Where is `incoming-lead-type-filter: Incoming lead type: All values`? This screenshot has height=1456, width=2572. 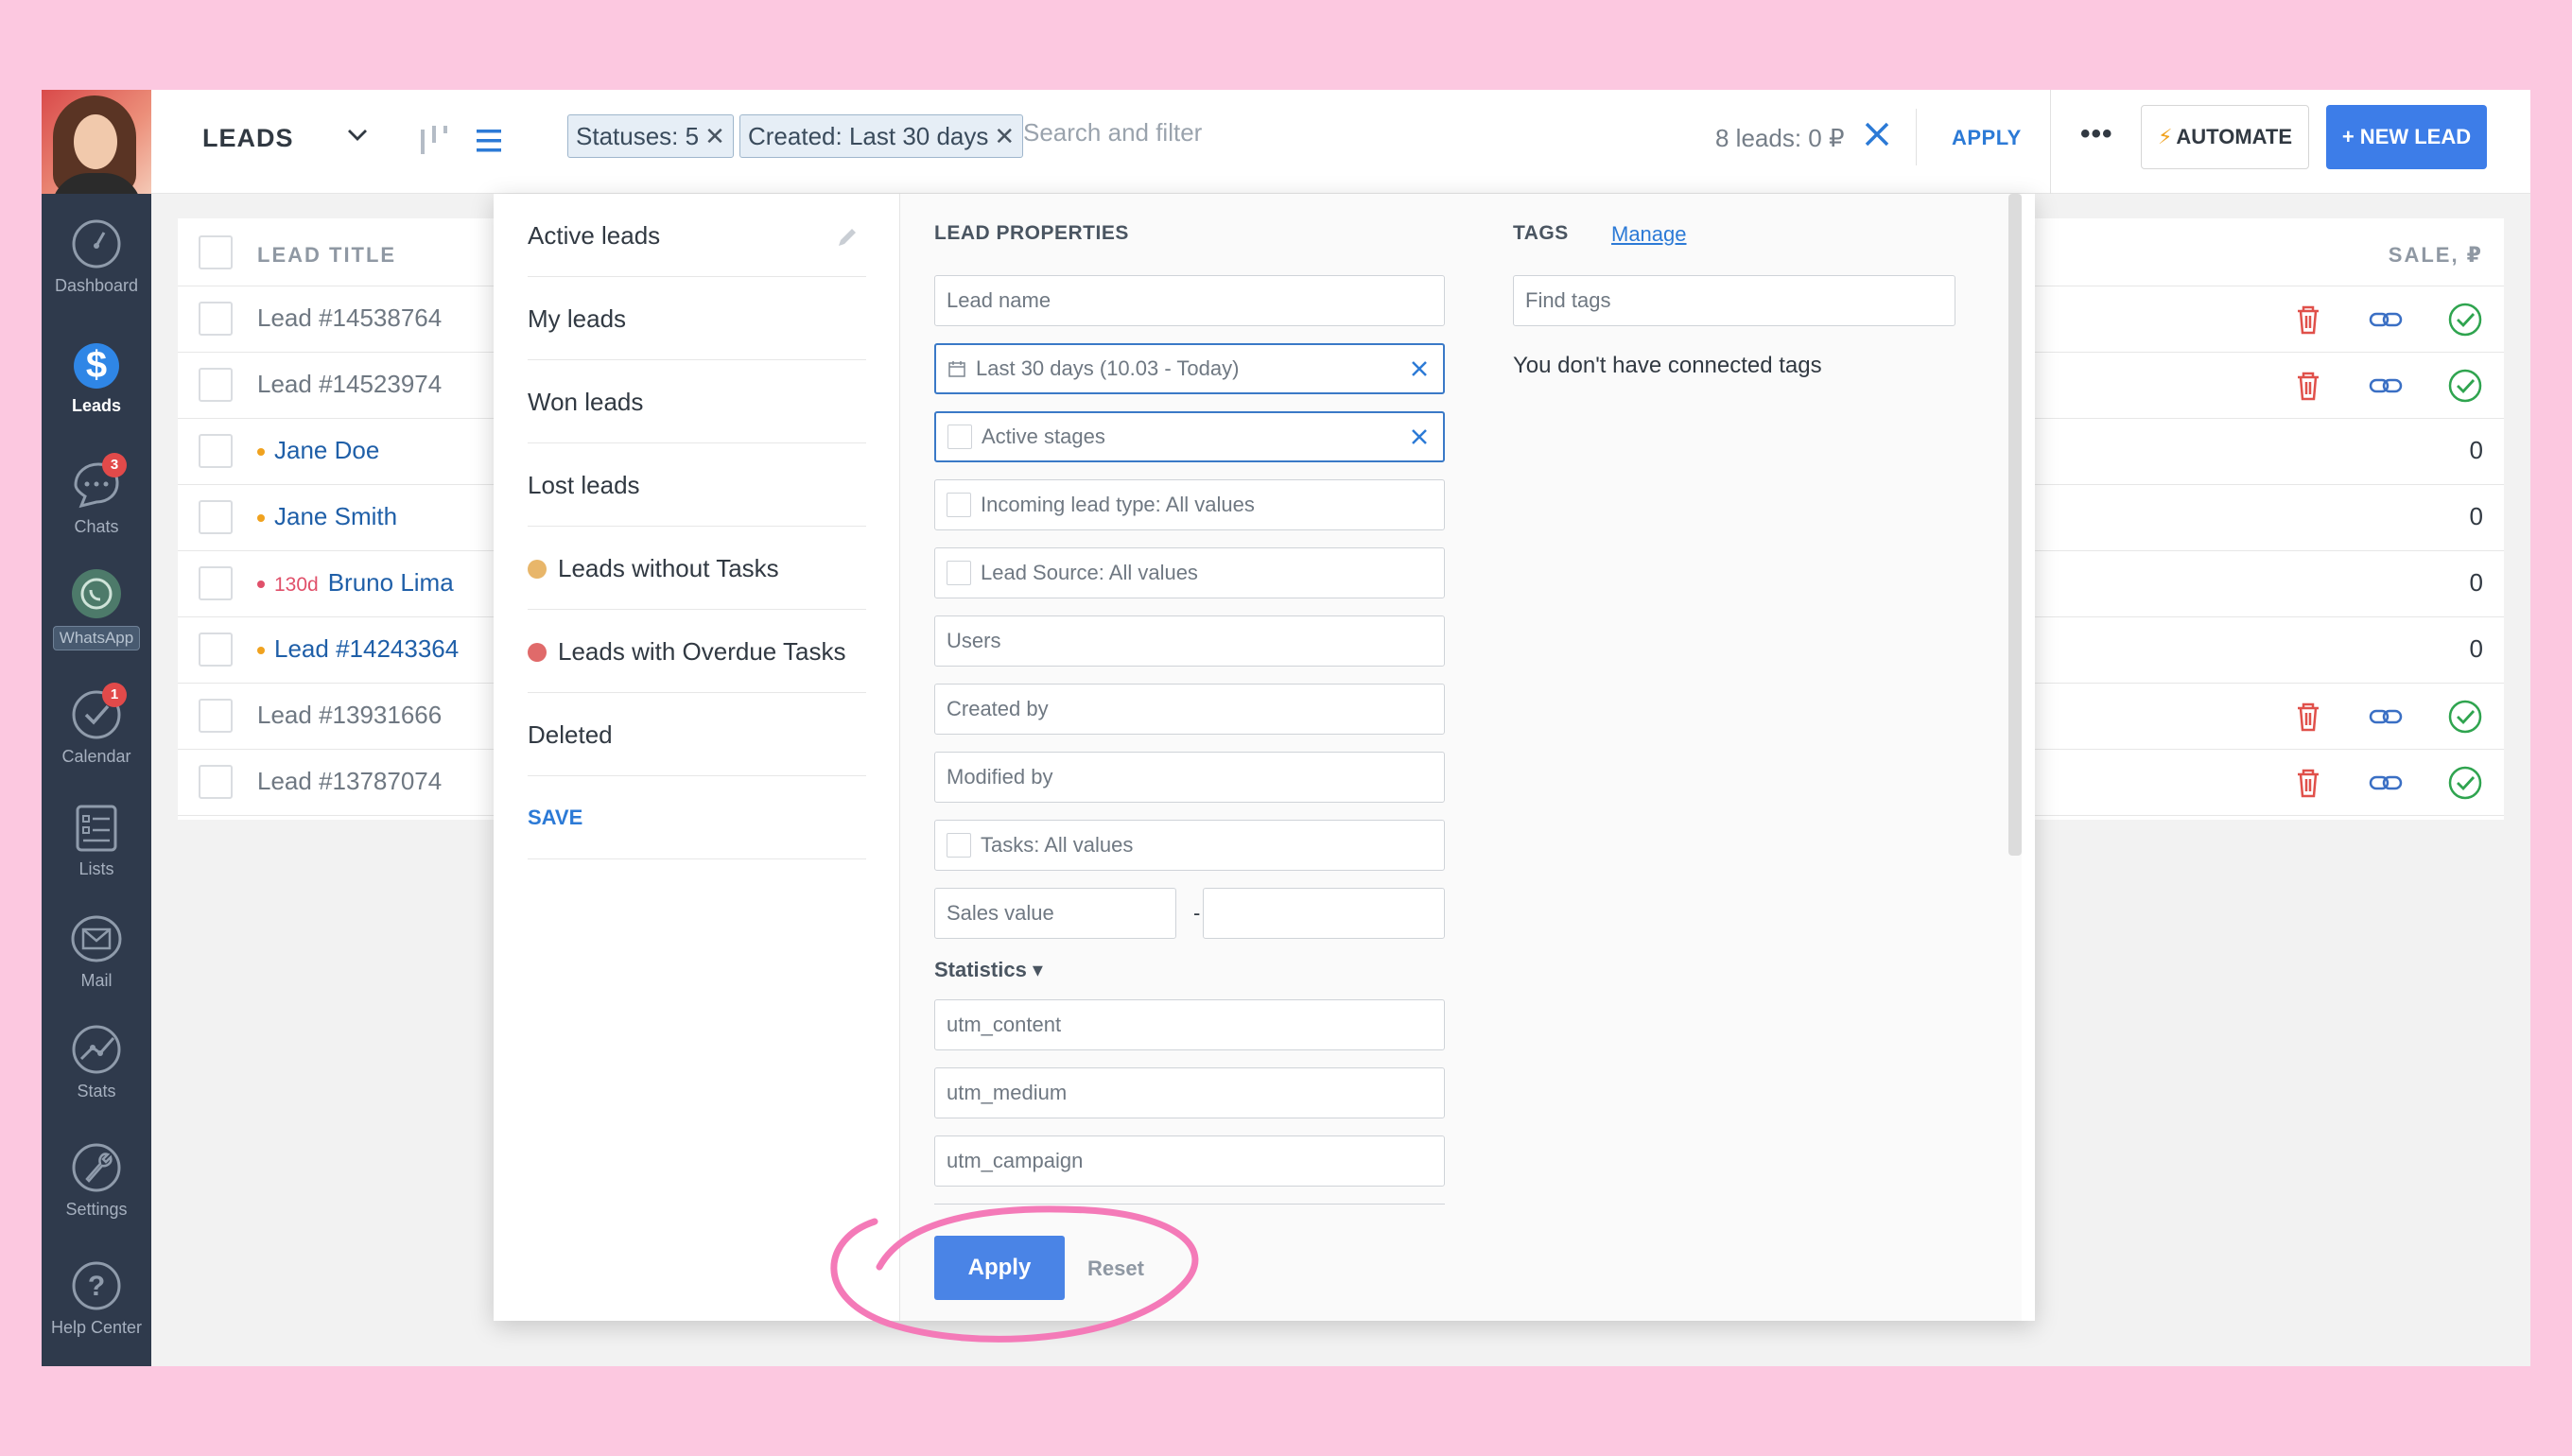
incoming-lead-type-filter: Incoming lead type: All values is located at coordinates (1189, 505).